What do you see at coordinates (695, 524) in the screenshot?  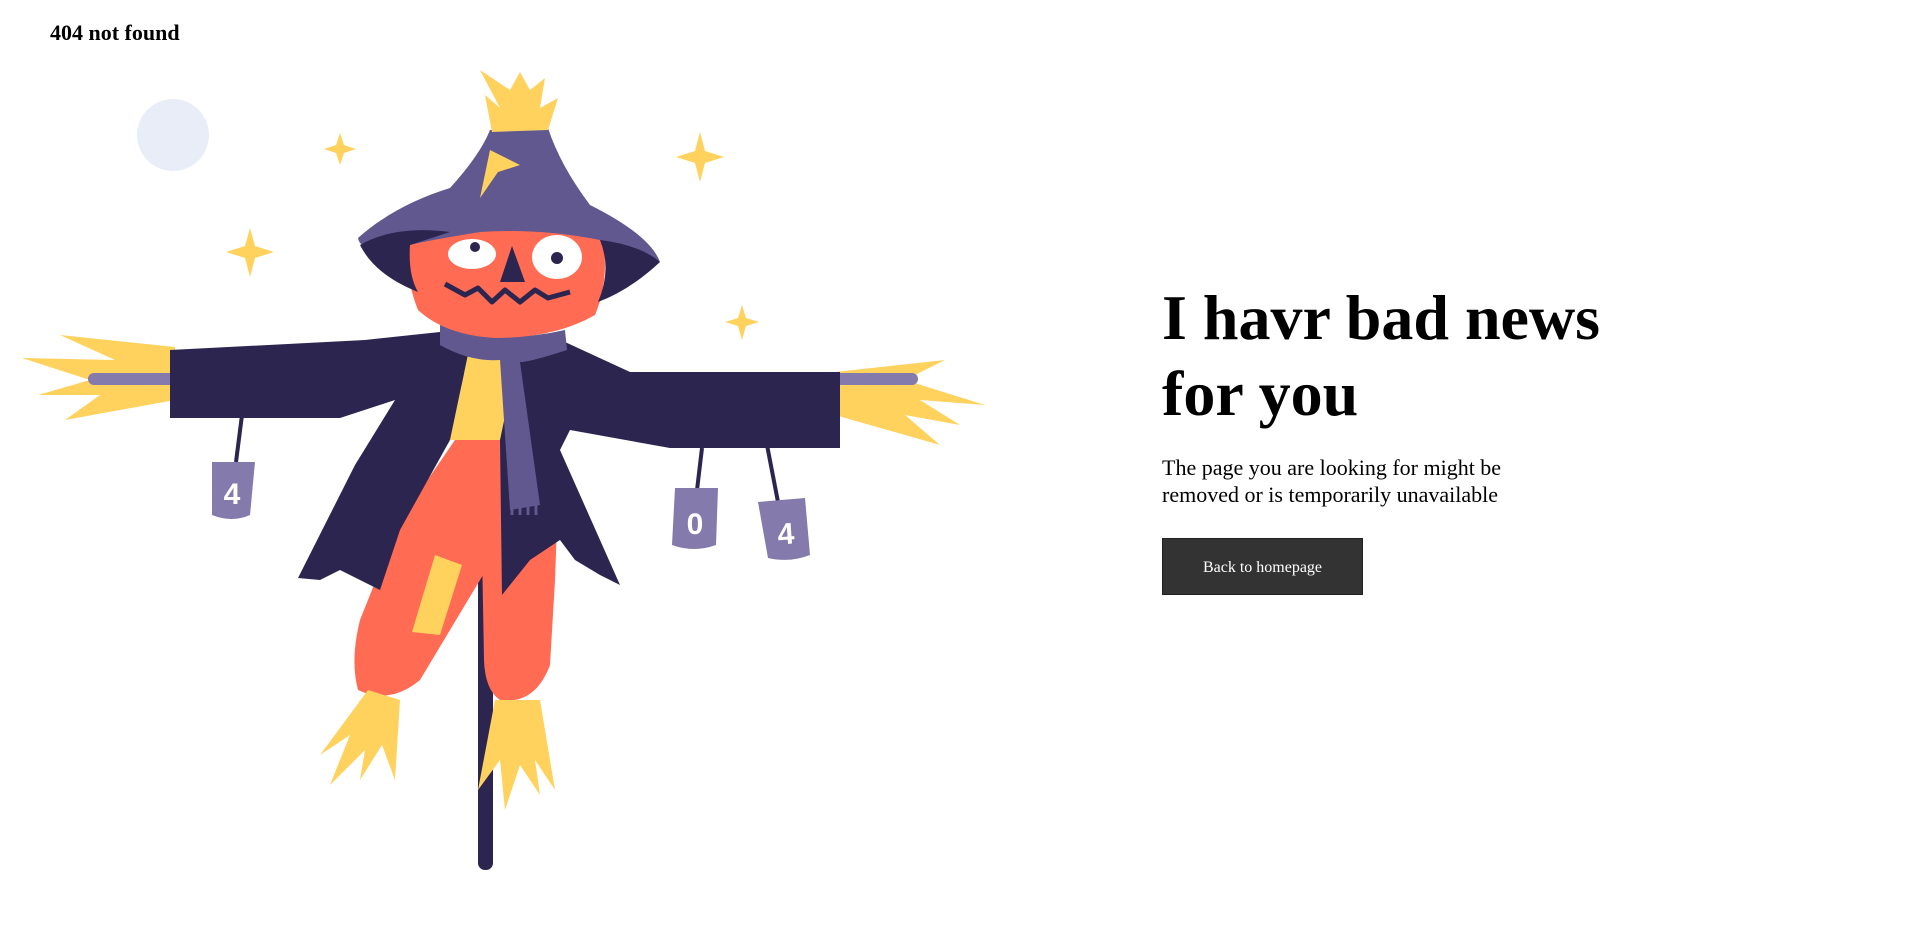 I see `can-middle-label: 0` at bounding box center [695, 524].